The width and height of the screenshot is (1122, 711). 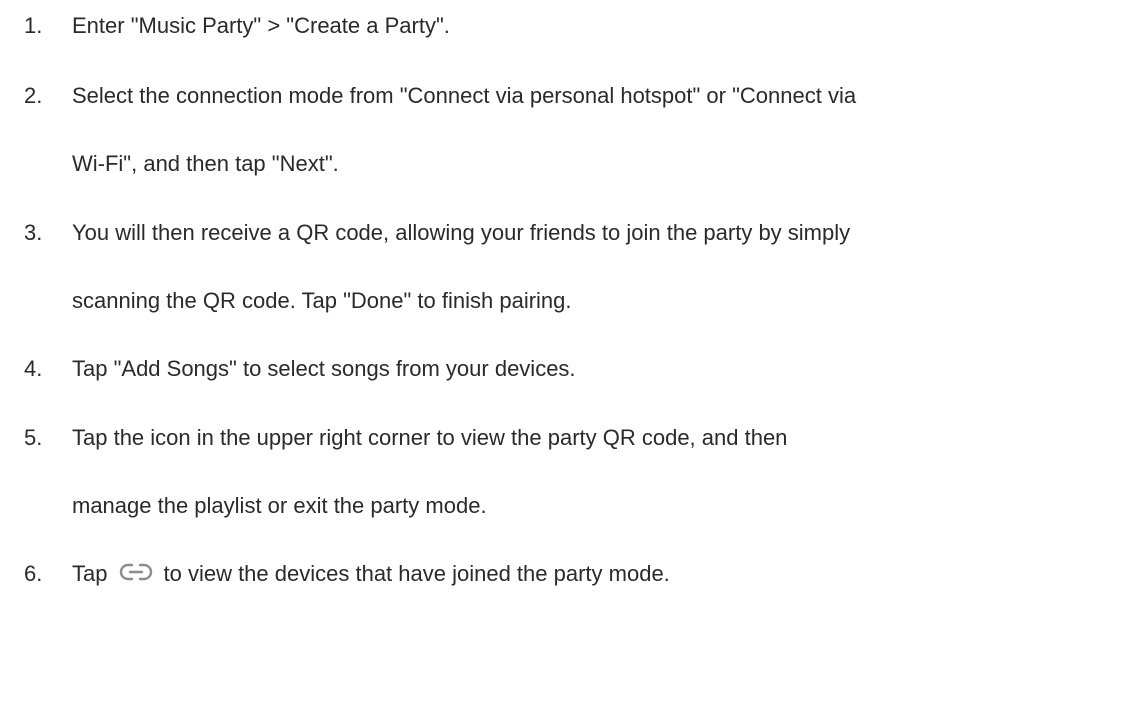 I want to click on step-number: 4., so click(x=33, y=368).